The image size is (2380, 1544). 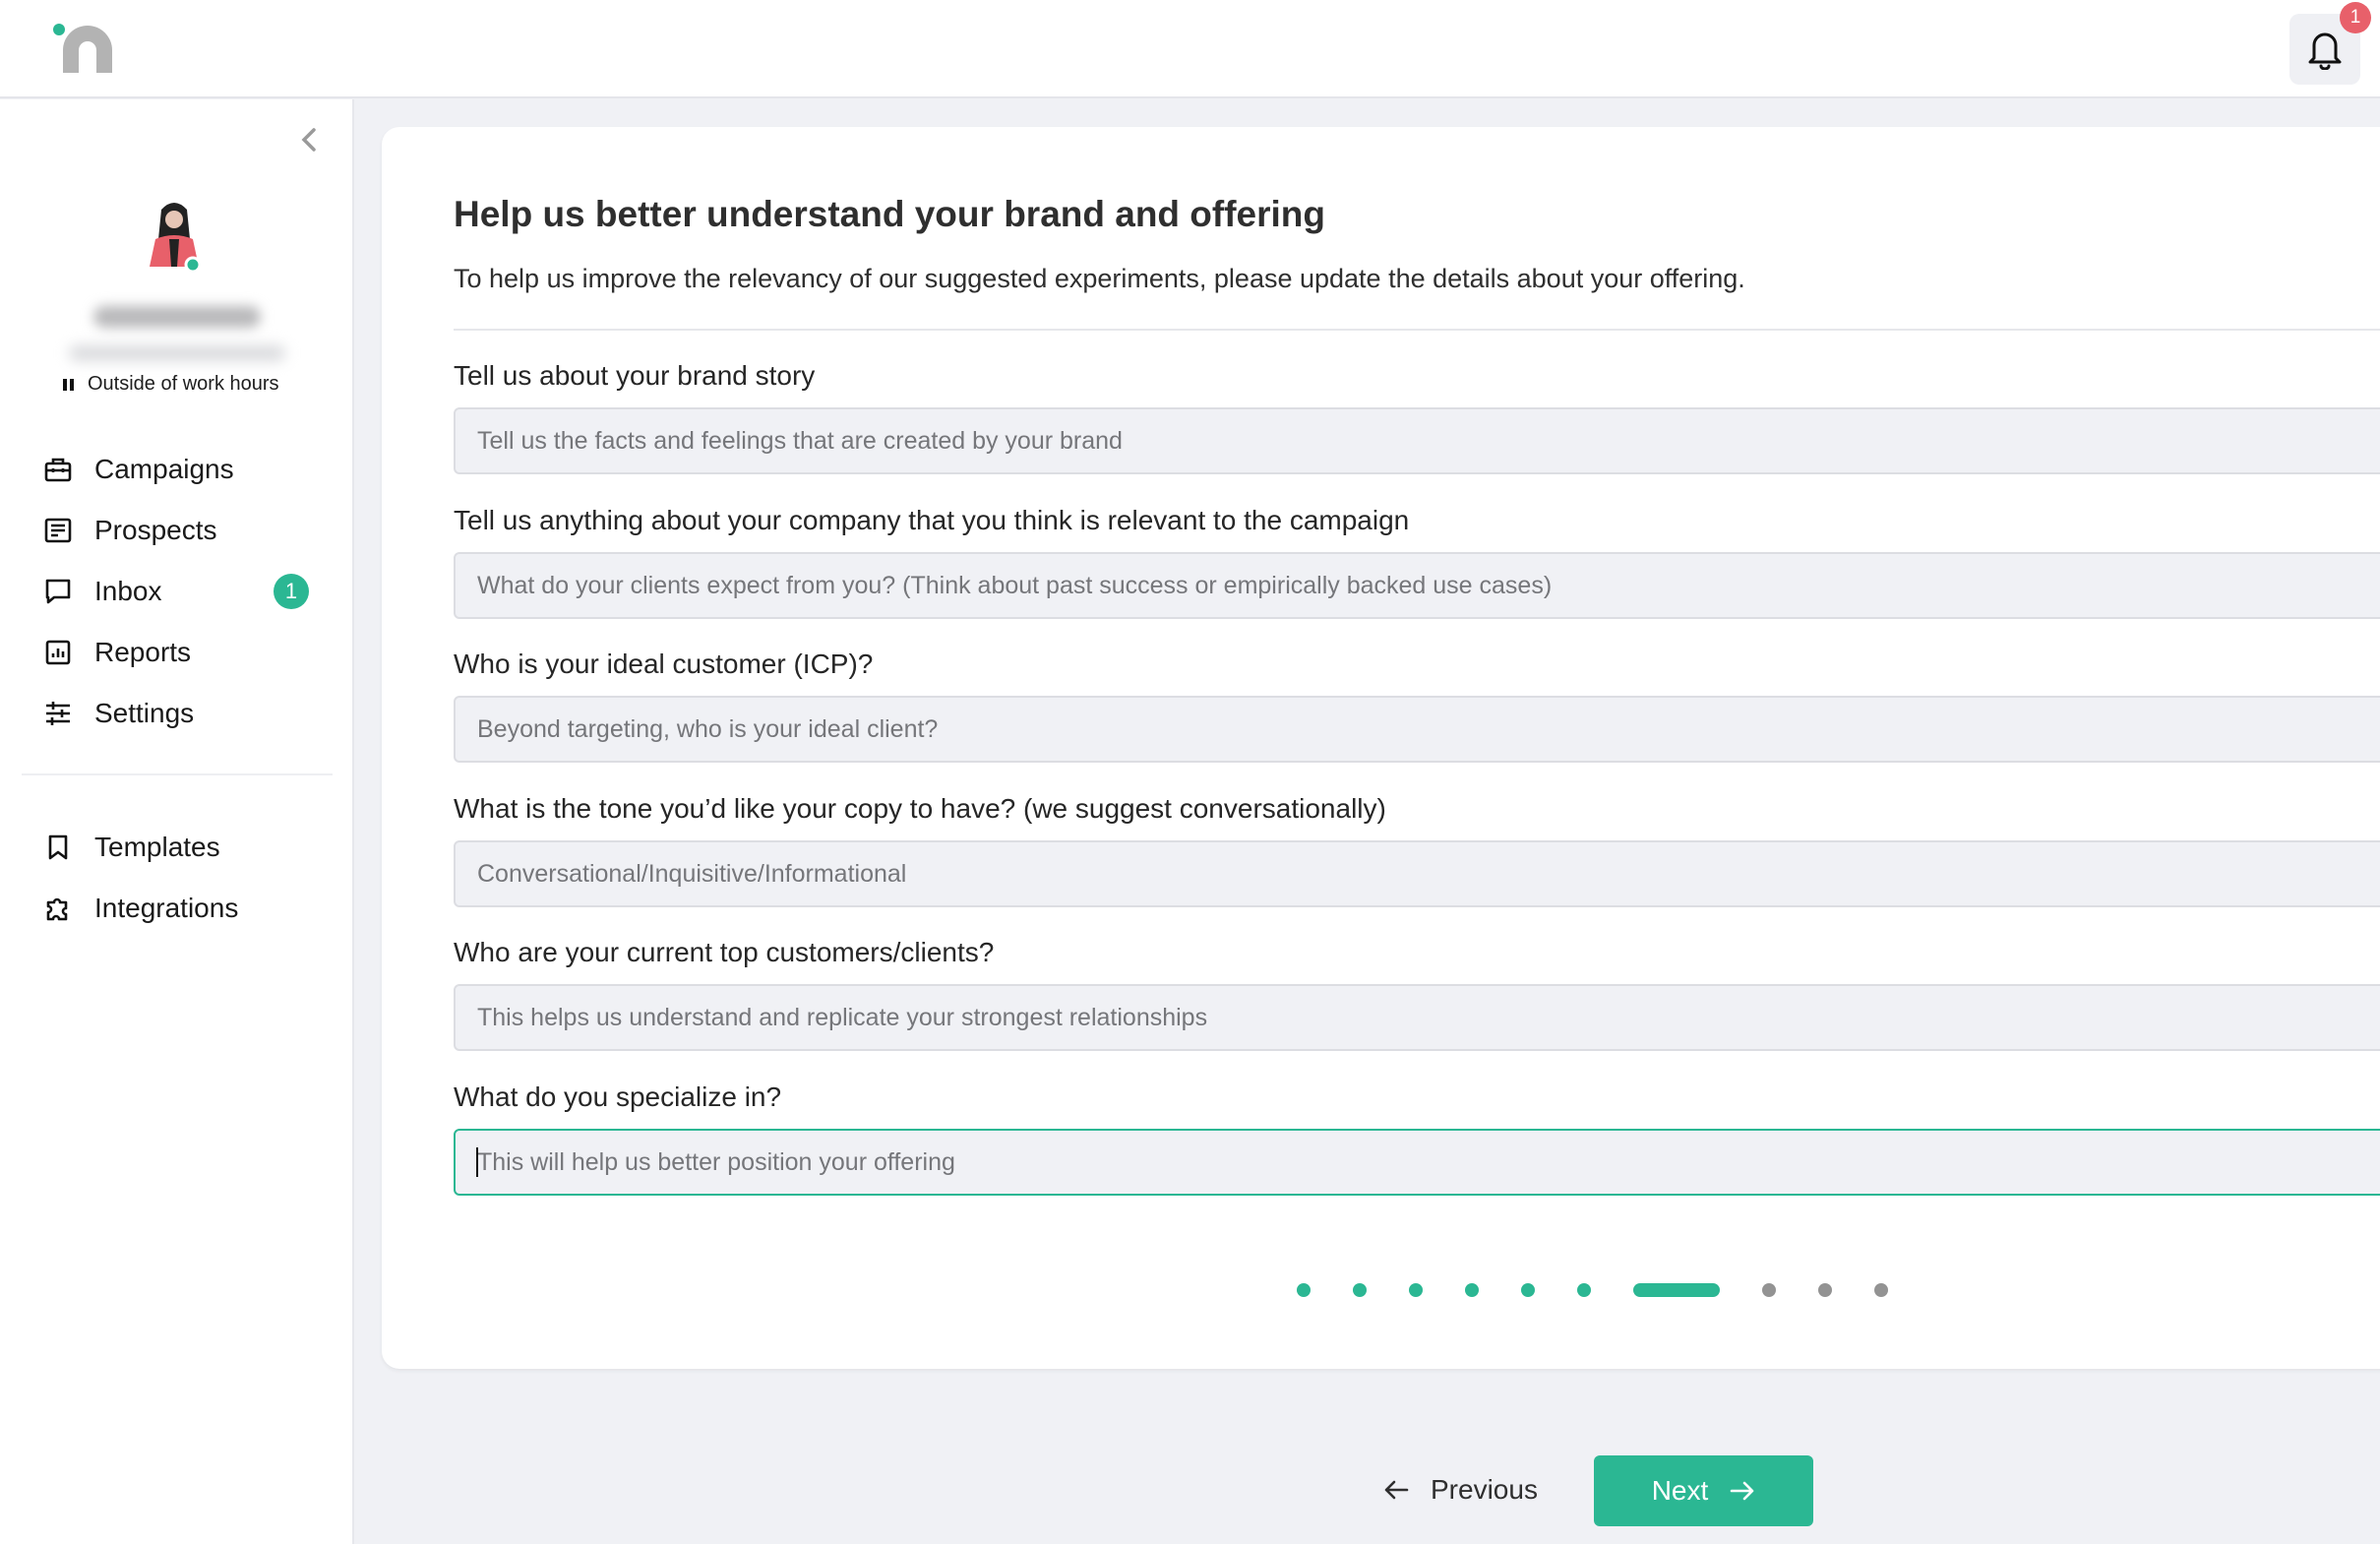 What do you see at coordinates (1417, 729) in the screenshot?
I see `ideal-customer-input` at bounding box center [1417, 729].